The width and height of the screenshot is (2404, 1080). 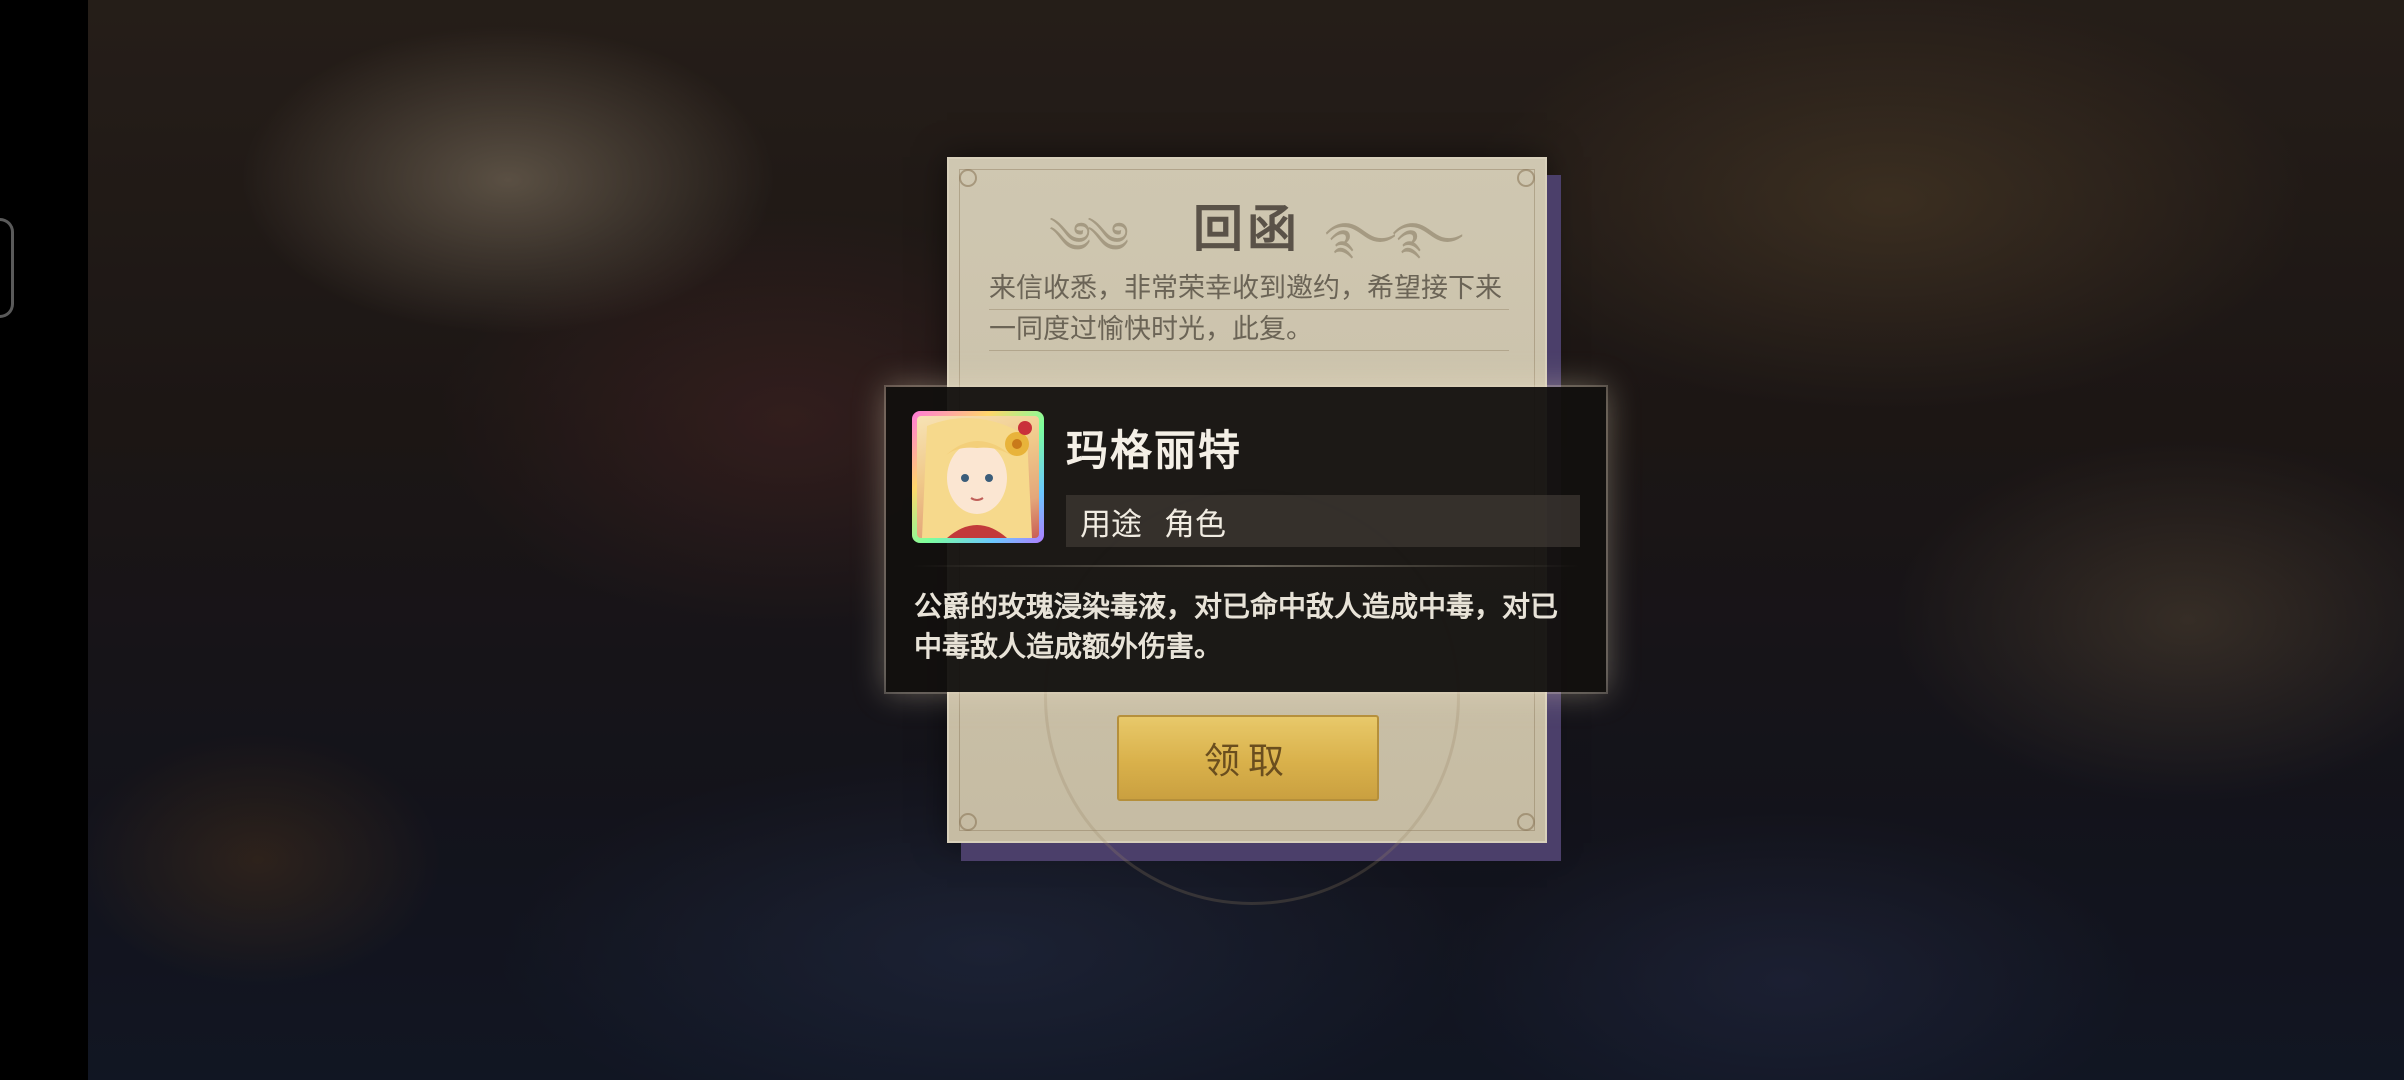 I want to click on letter-body-line: 一同度过愉快时光，此复。, so click(x=1249, y=330).